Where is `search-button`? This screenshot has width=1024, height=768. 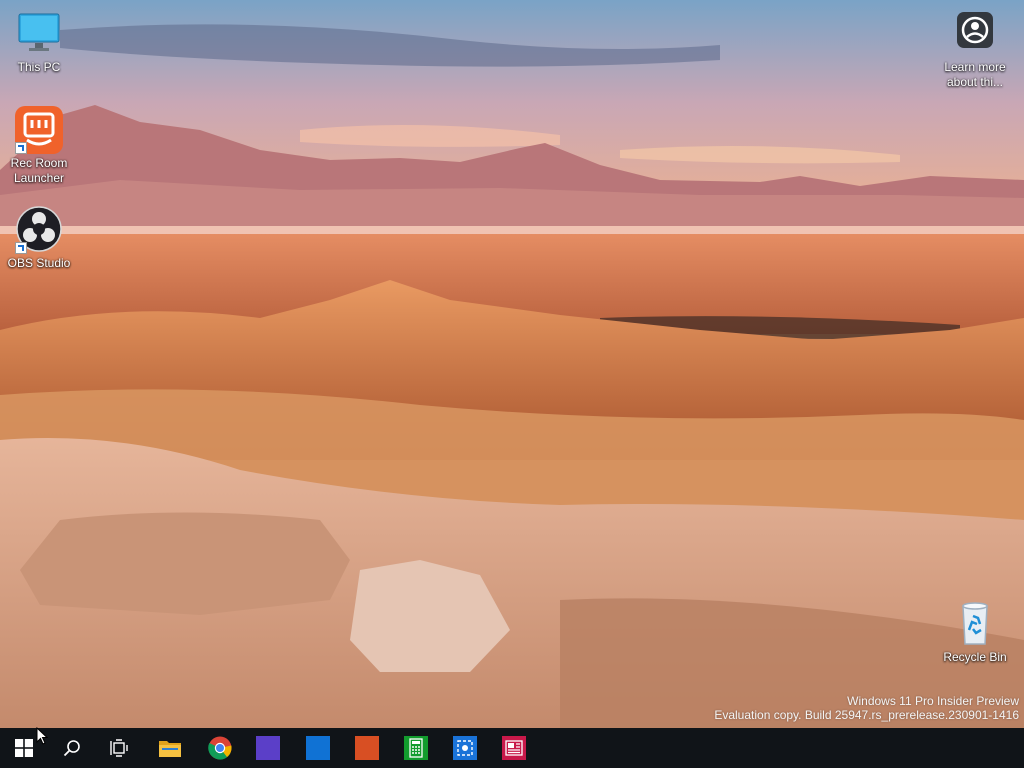 search-button is located at coordinates (72, 748).